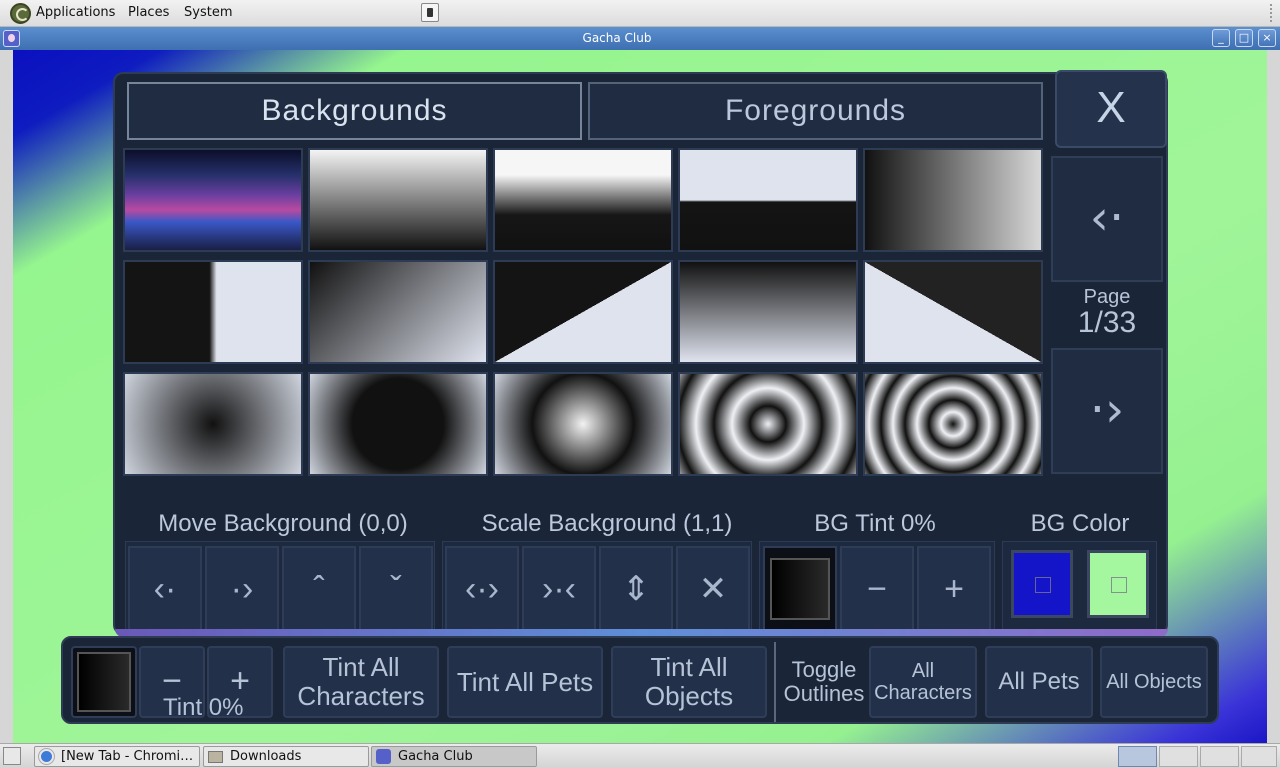  Describe the element at coordinates (815, 111) in the screenshot. I see `tab-foregrounds: Foregrounds` at that location.